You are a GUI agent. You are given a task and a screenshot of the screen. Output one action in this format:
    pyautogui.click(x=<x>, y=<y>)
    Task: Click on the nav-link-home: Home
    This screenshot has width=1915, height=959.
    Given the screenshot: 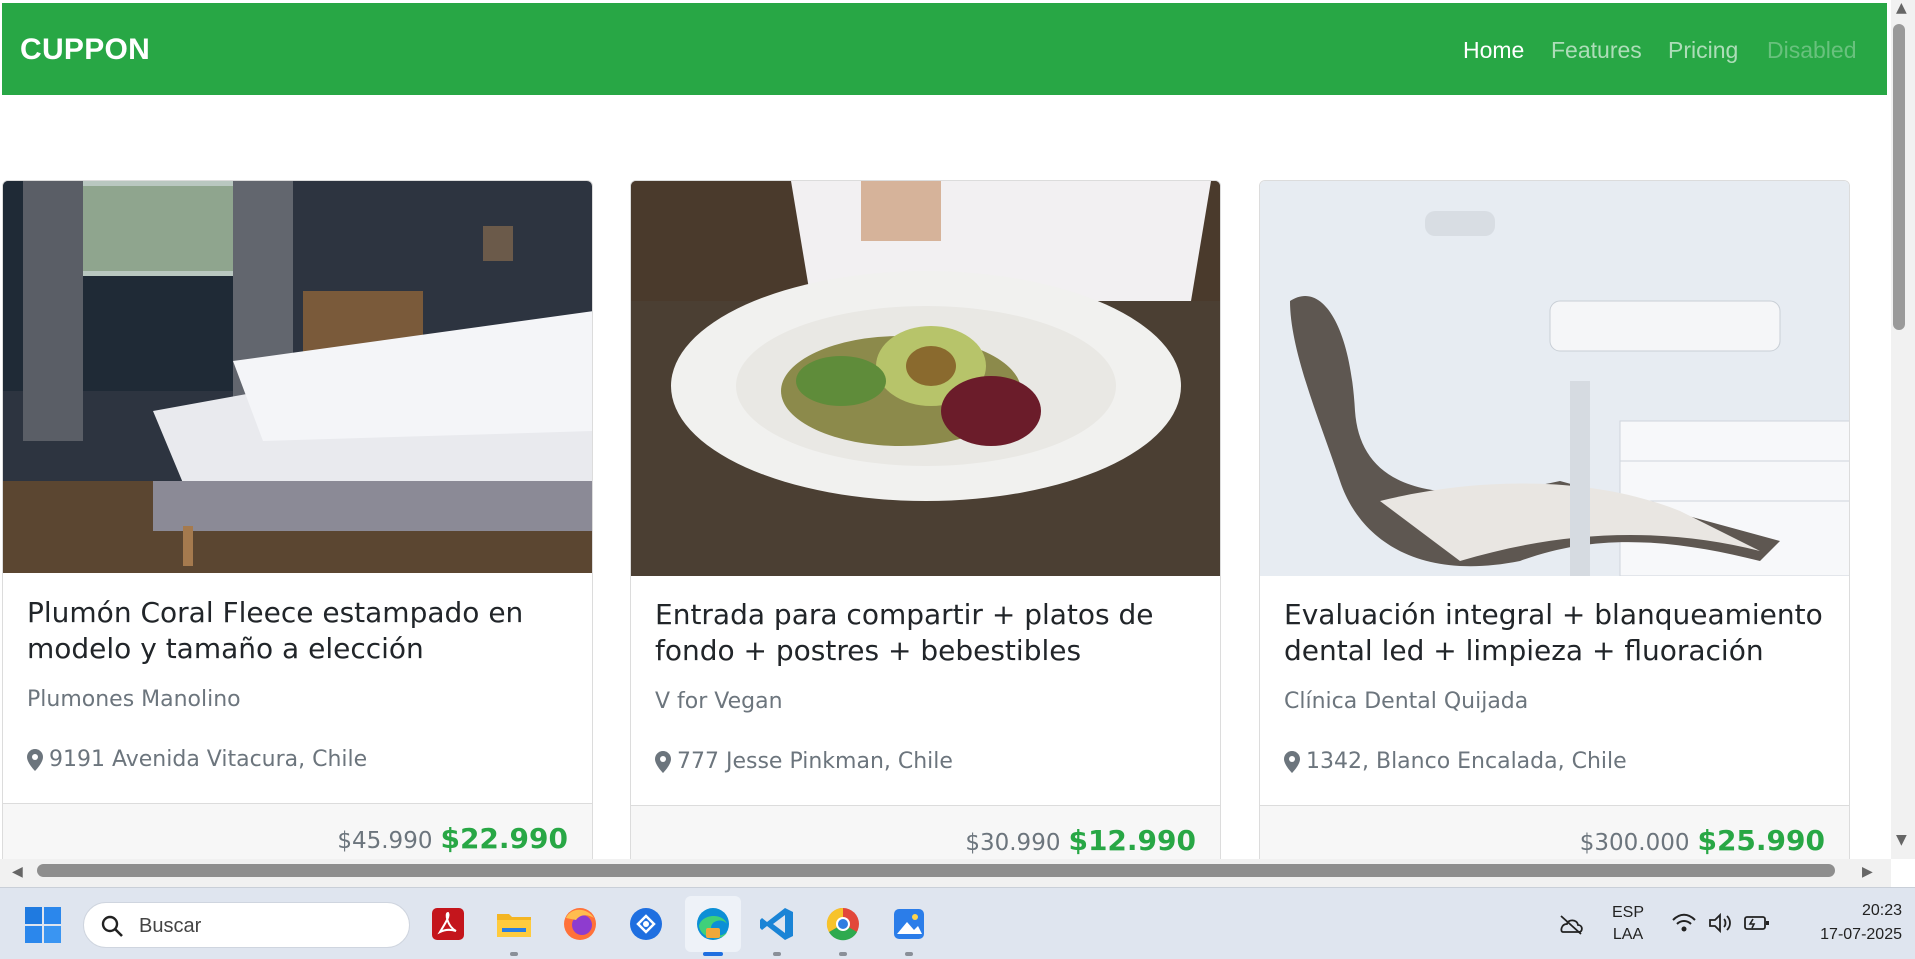 What is the action you would take?
    pyautogui.click(x=1493, y=50)
    